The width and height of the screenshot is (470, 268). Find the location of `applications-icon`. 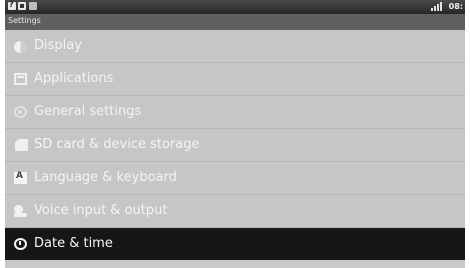

applications-icon is located at coordinates (20, 79).